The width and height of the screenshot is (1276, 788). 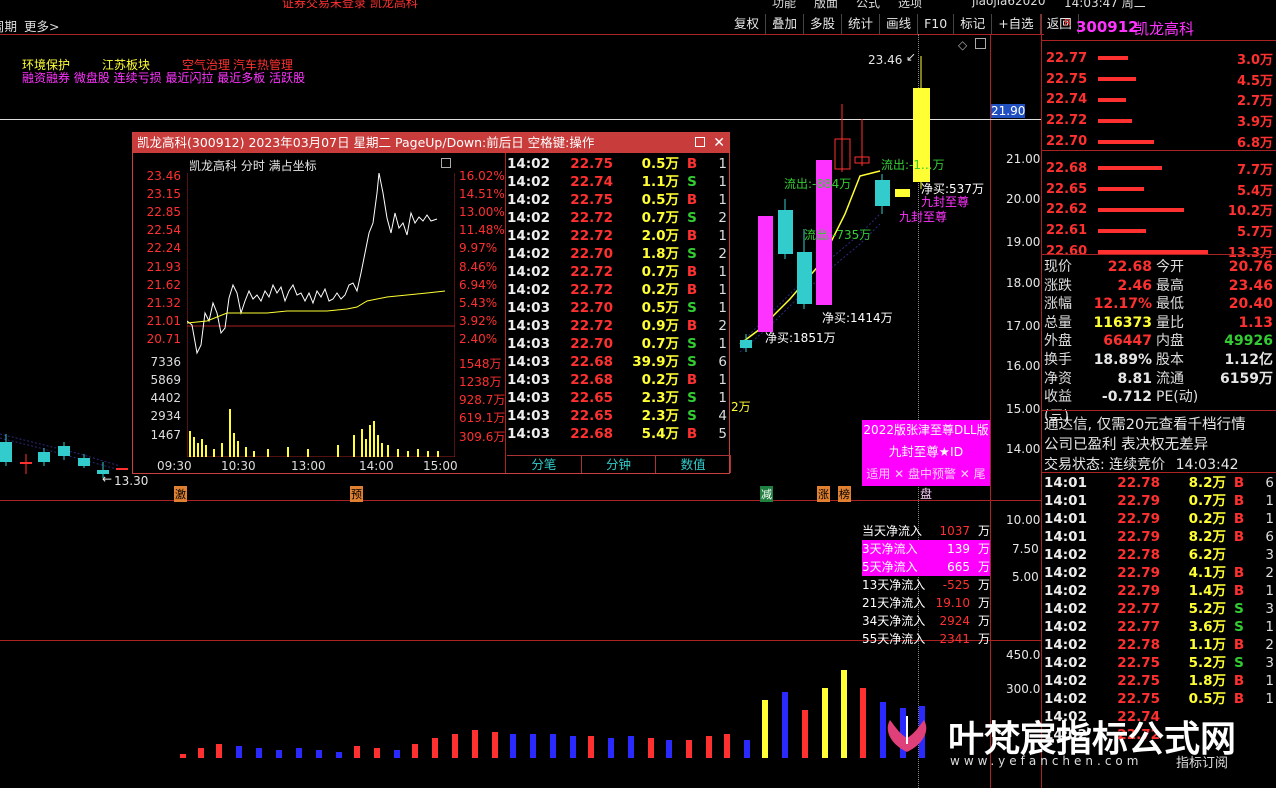 I want to click on stat-label: 净资, so click(x=1058, y=378).